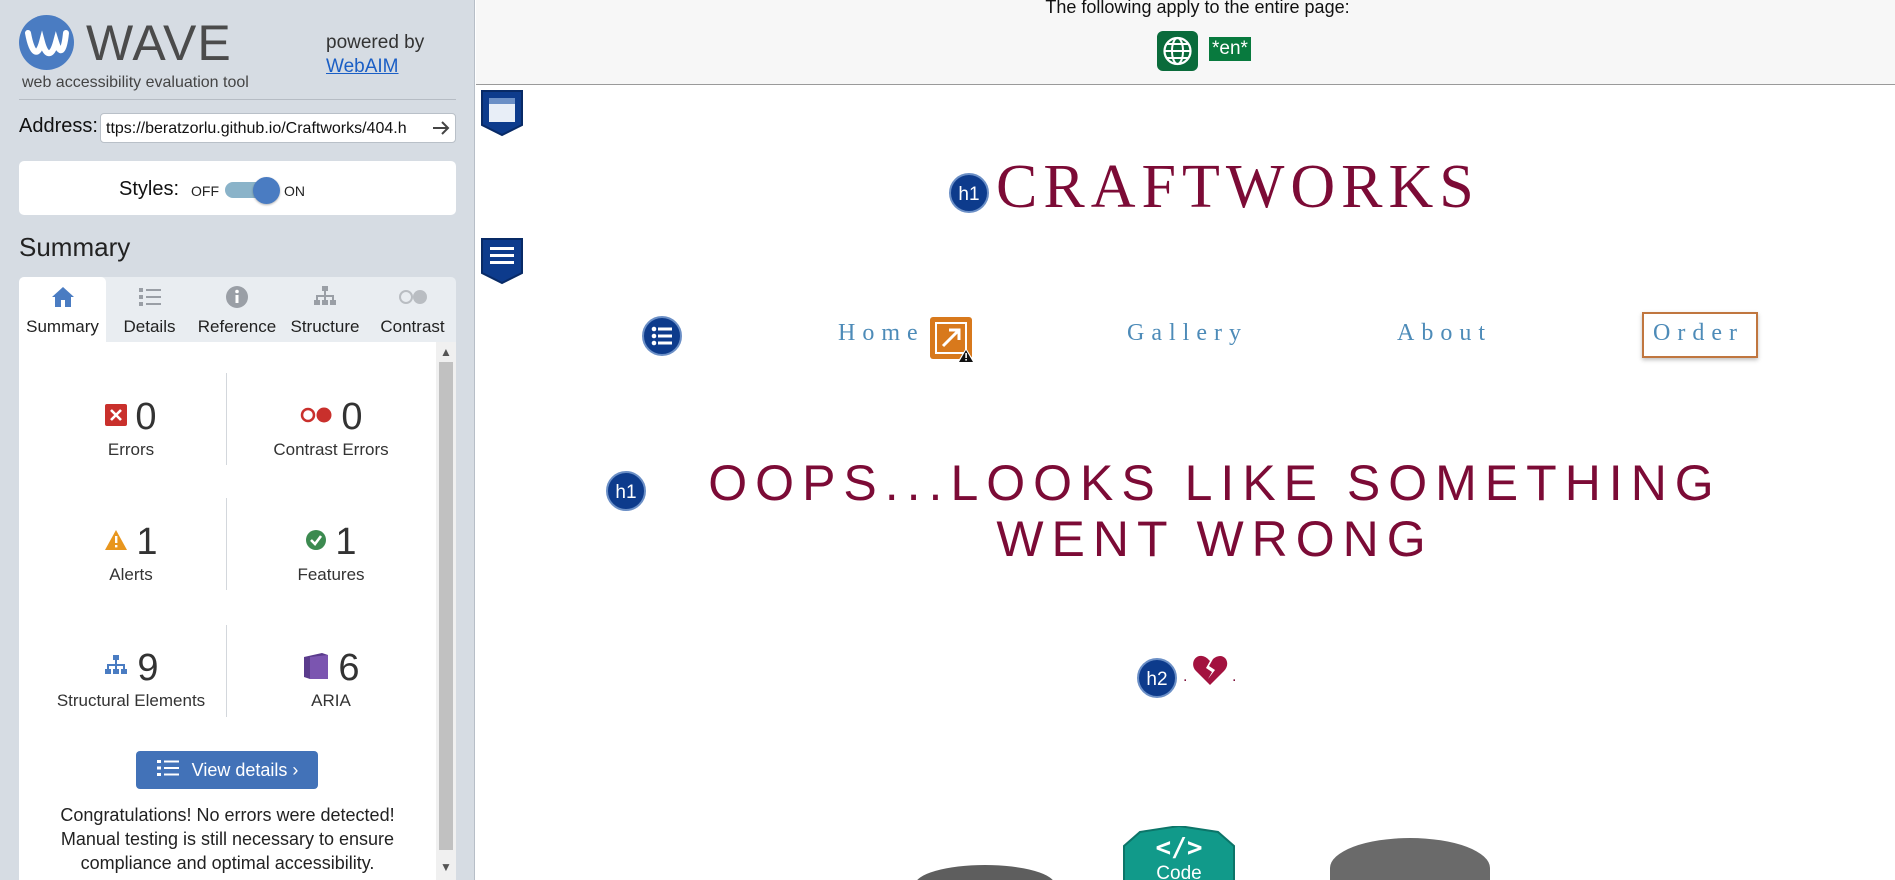  Describe the element at coordinates (953, 342) in the screenshot. I see `redundant-link-alert-icon` at that location.